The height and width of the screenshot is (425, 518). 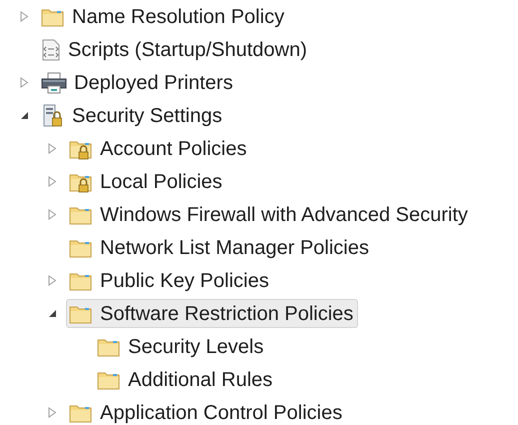 What do you see at coordinates (147, 181) in the screenshot?
I see `tree-item: Local Policies` at bounding box center [147, 181].